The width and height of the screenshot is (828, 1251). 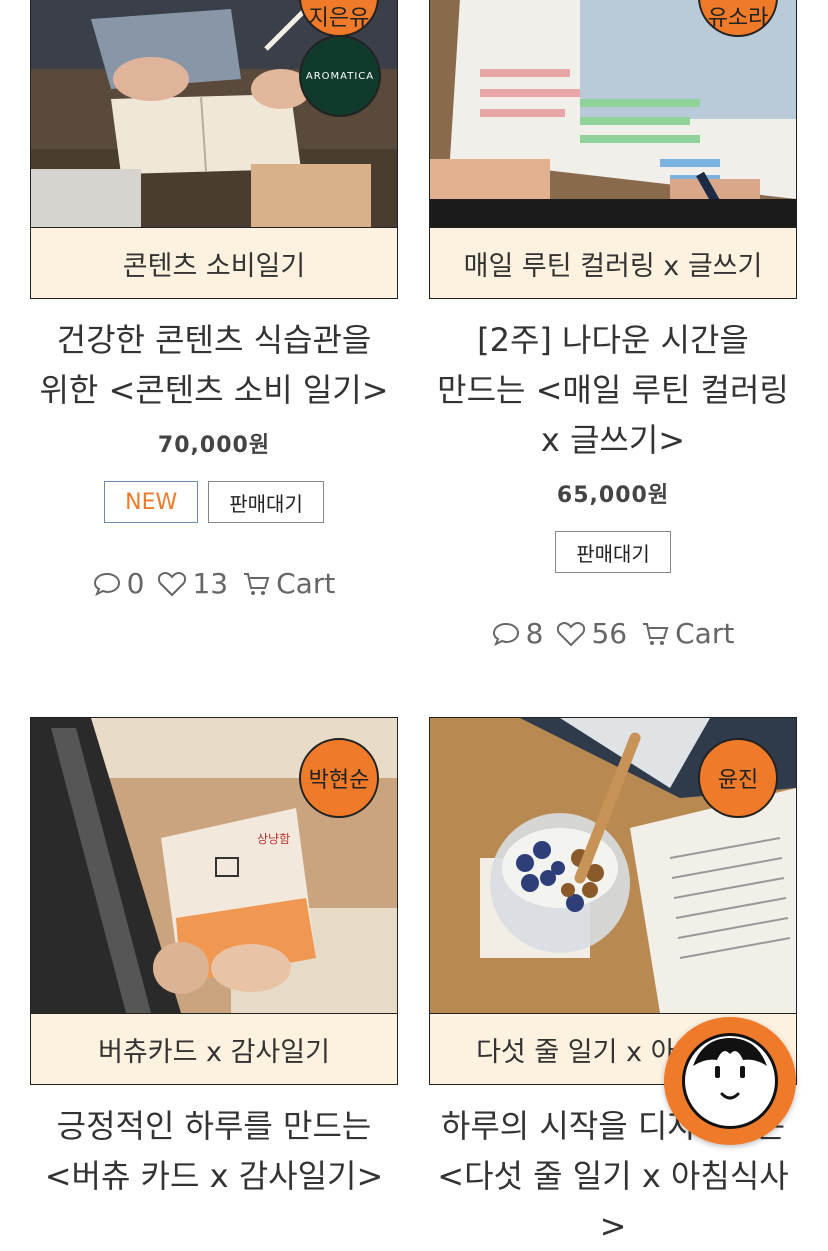 What do you see at coordinates (340, 76) in the screenshot?
I see `brand-logo: AROMATICA` at bounding box center [340, 76].